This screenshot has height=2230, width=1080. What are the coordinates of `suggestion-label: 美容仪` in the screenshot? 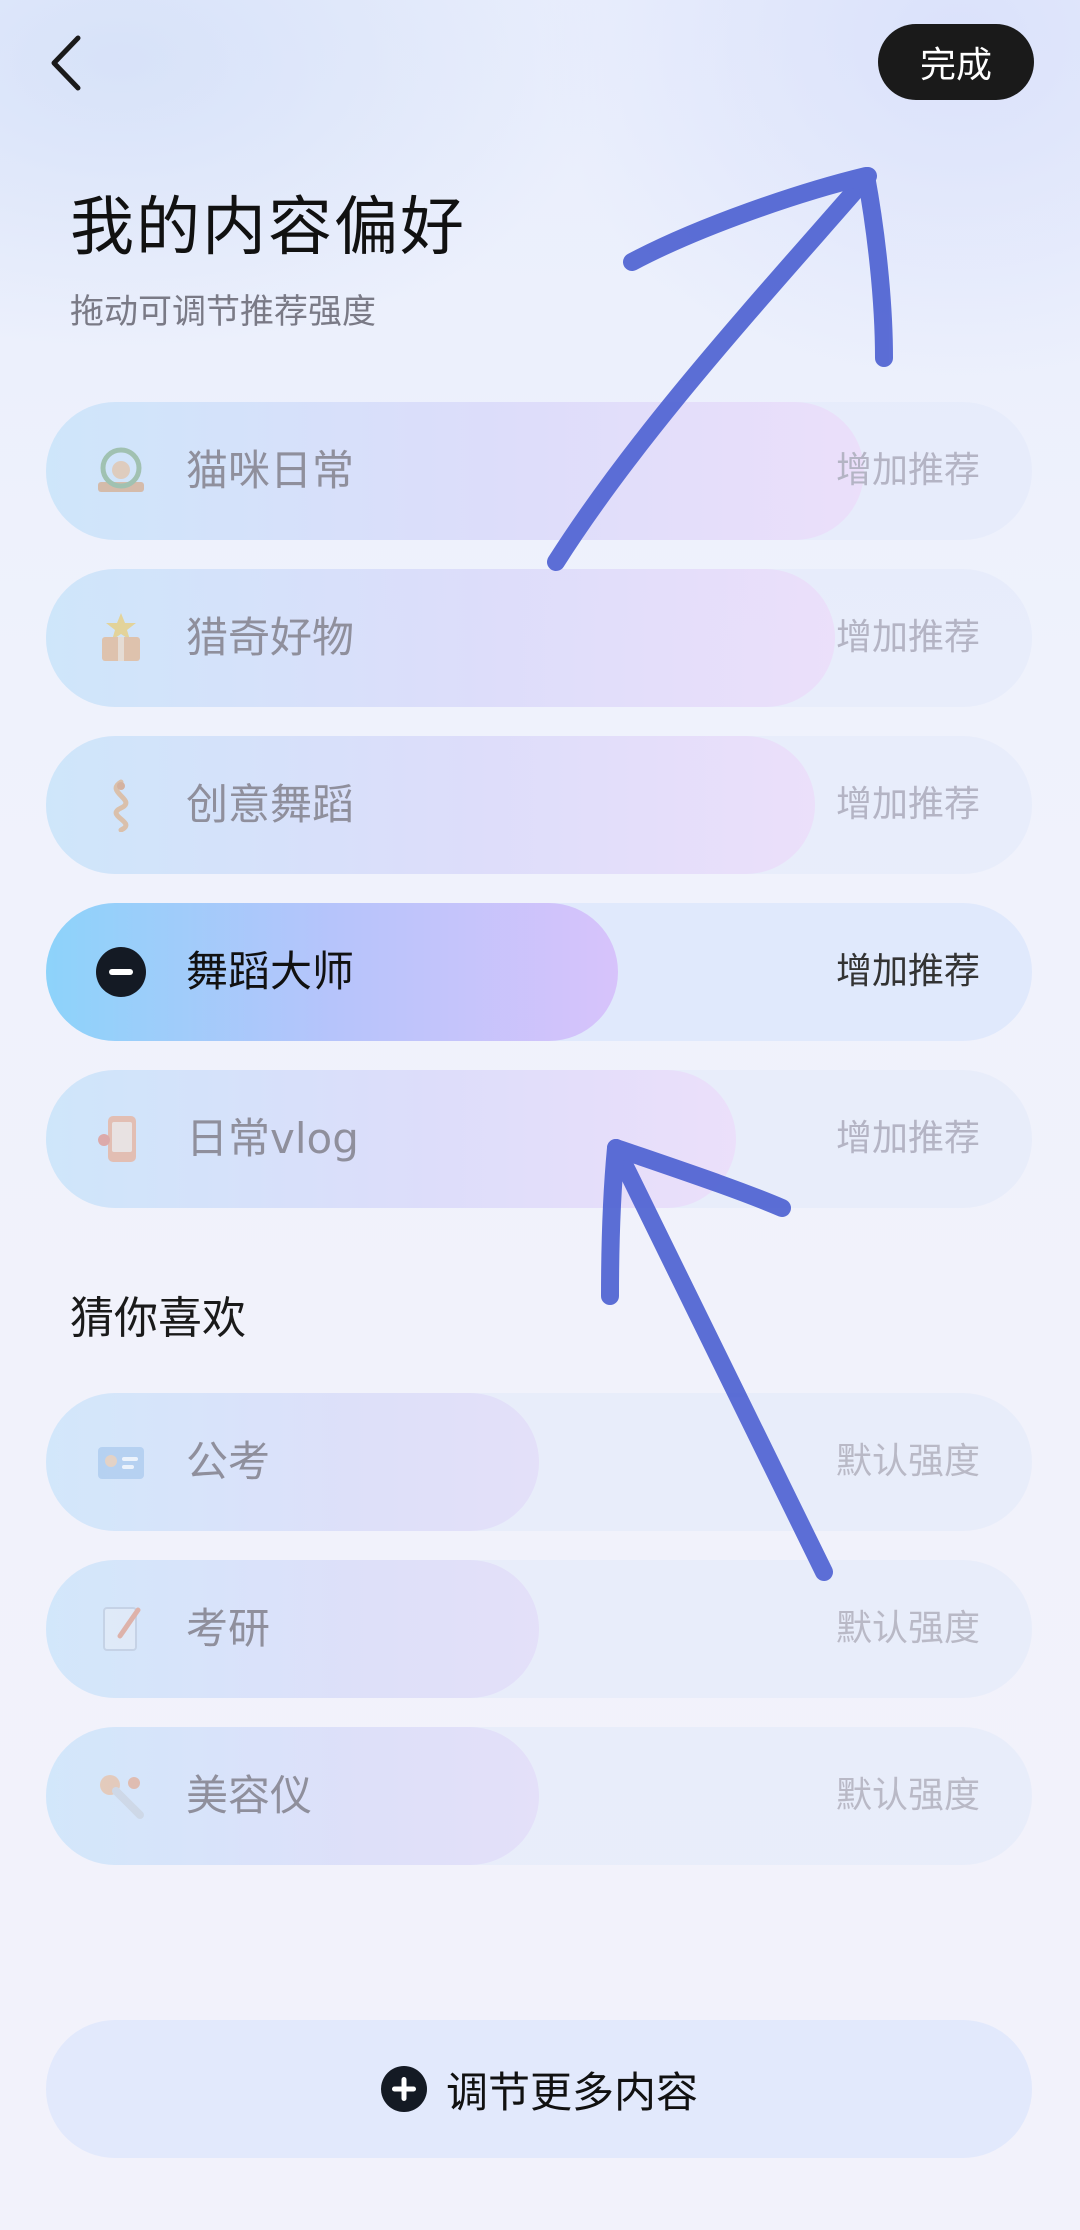 It's located at (249, 1795).